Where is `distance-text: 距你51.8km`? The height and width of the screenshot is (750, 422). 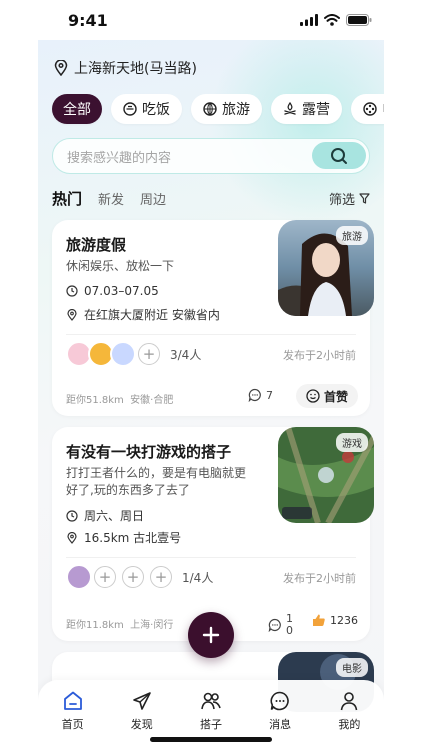
distance-text: 距你51.8km is located at coordinates (95, 400).